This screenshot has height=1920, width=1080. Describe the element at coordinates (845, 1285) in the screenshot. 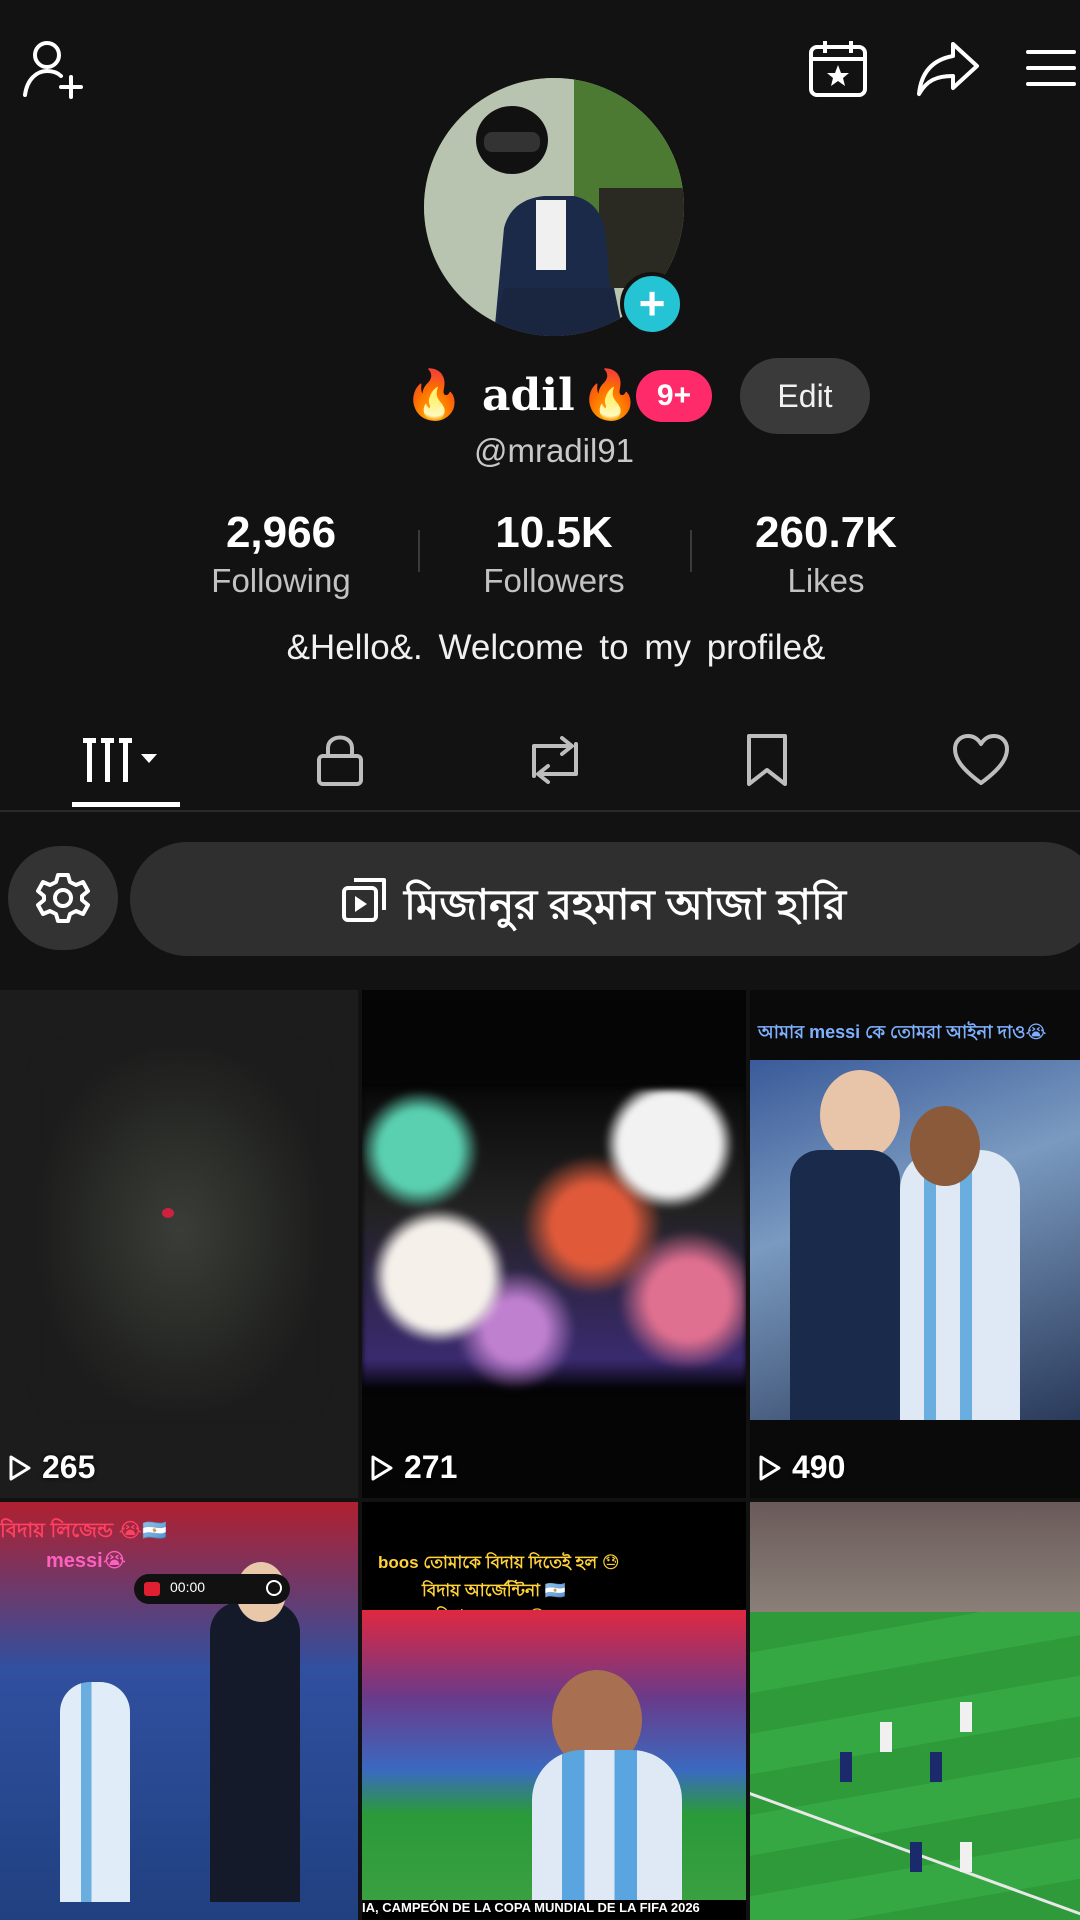

I see `official-suit` at that location.